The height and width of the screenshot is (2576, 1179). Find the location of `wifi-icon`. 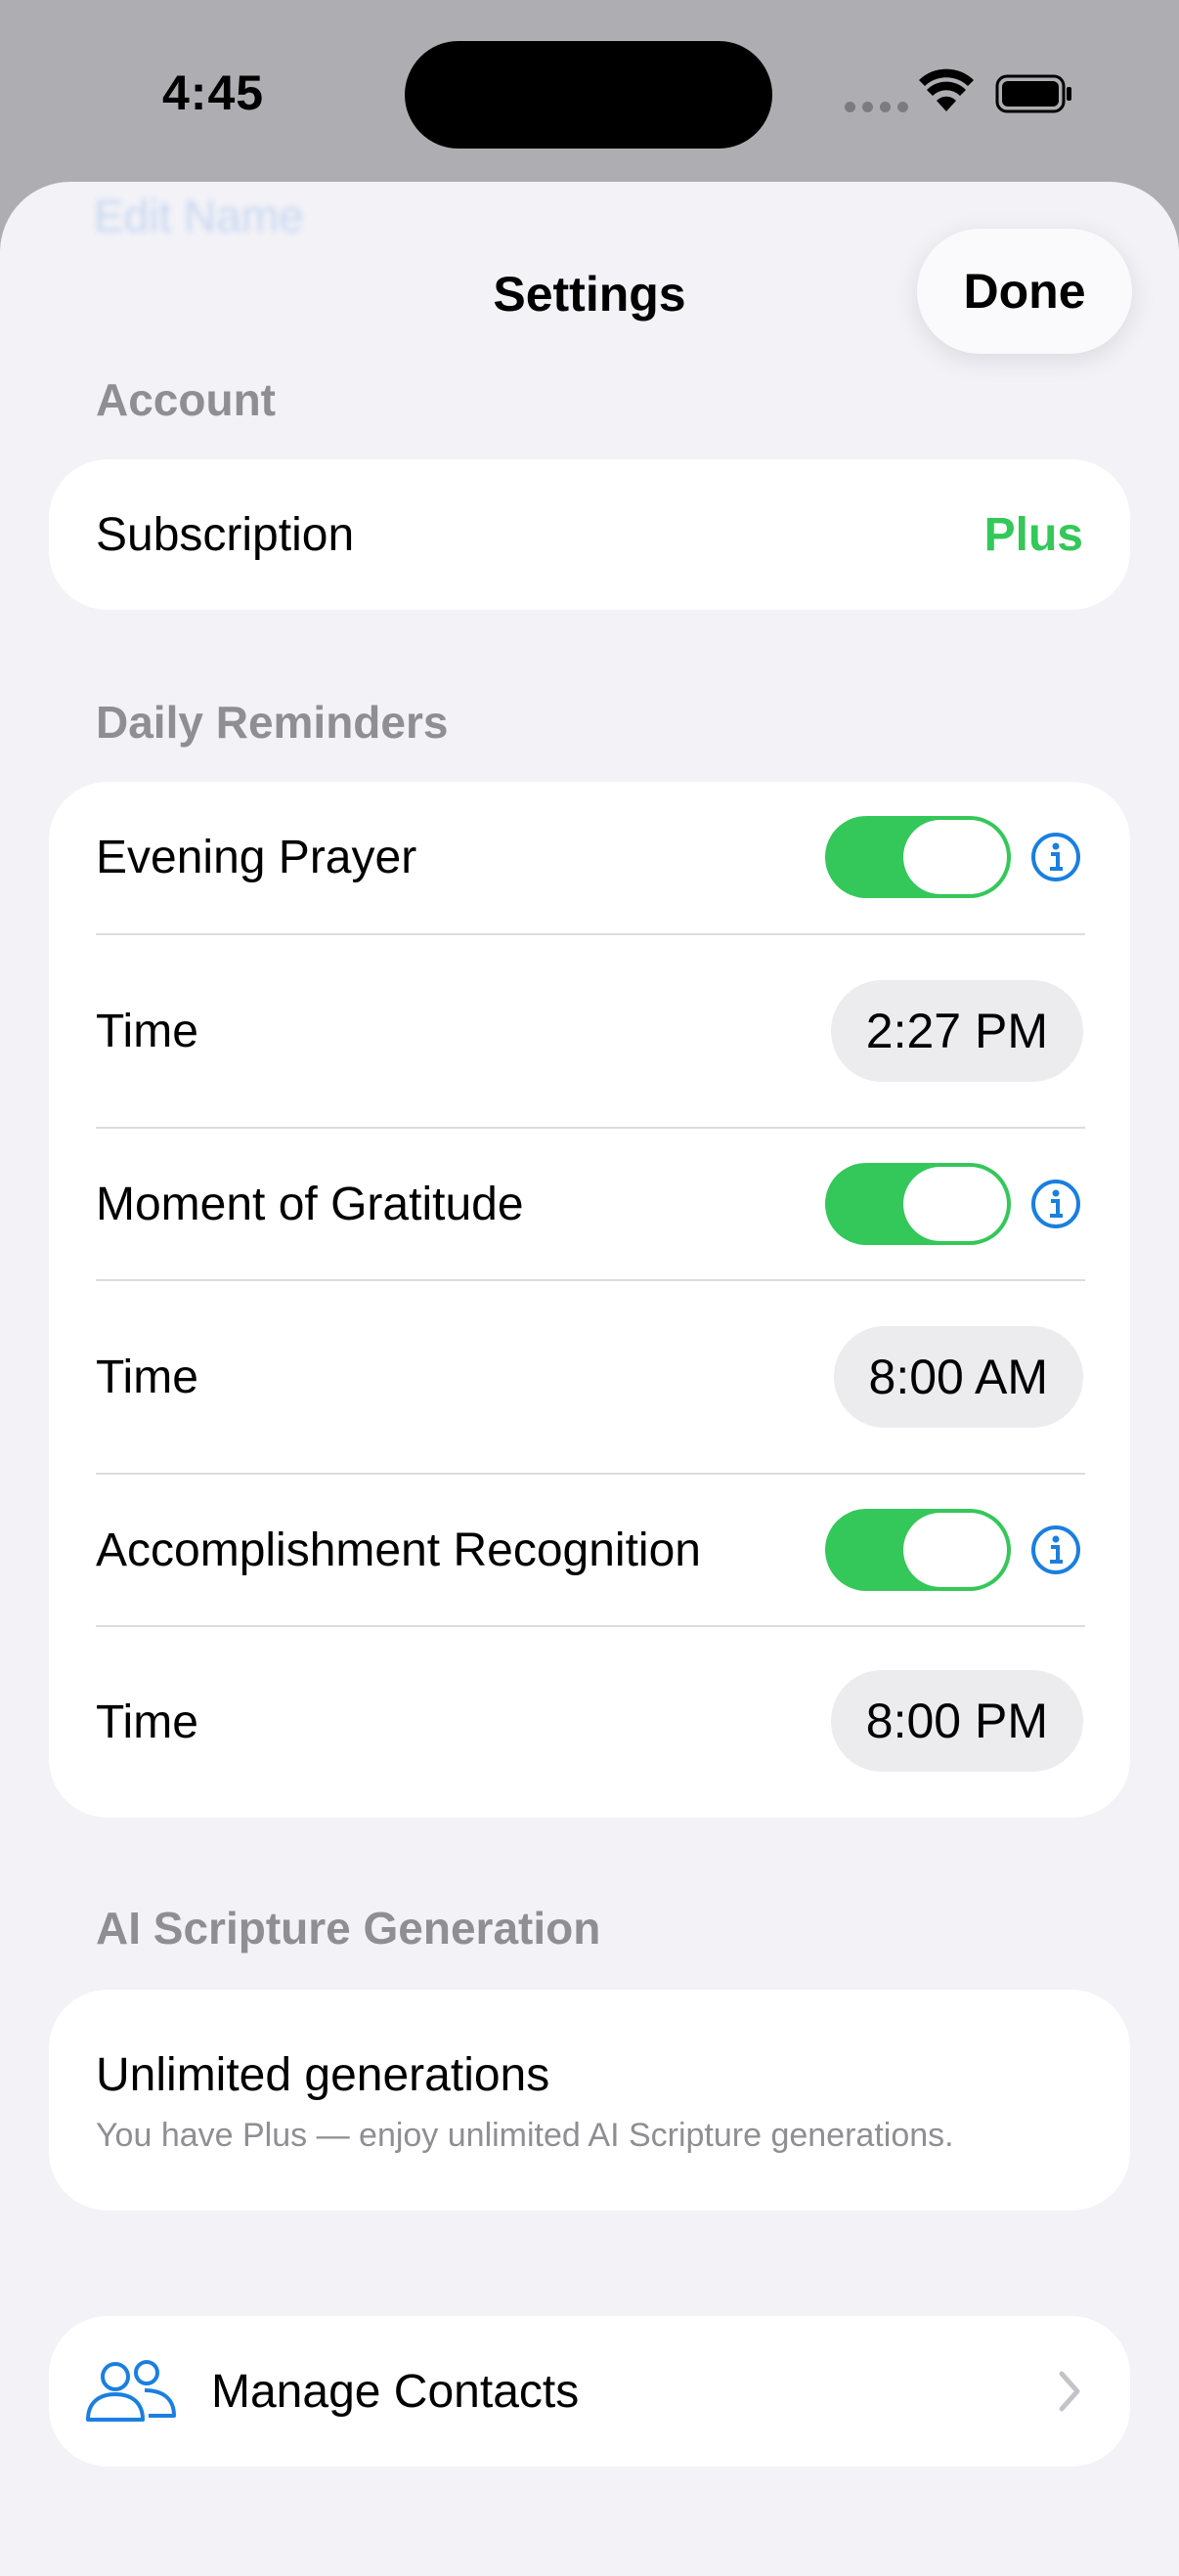

wifi-icon is located at coordinates (946, 90).